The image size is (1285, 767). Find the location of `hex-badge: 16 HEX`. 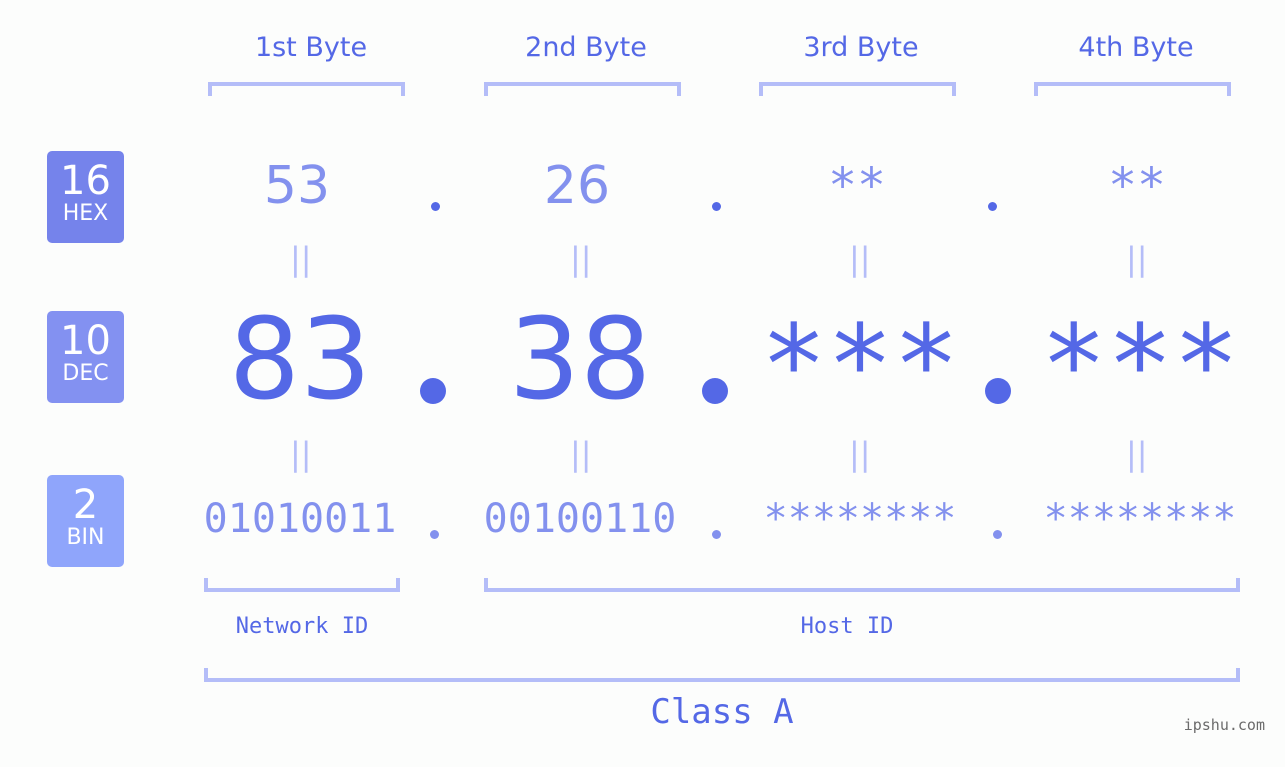

hex-badge: 16 HEX is located at coordinates (85, 197).